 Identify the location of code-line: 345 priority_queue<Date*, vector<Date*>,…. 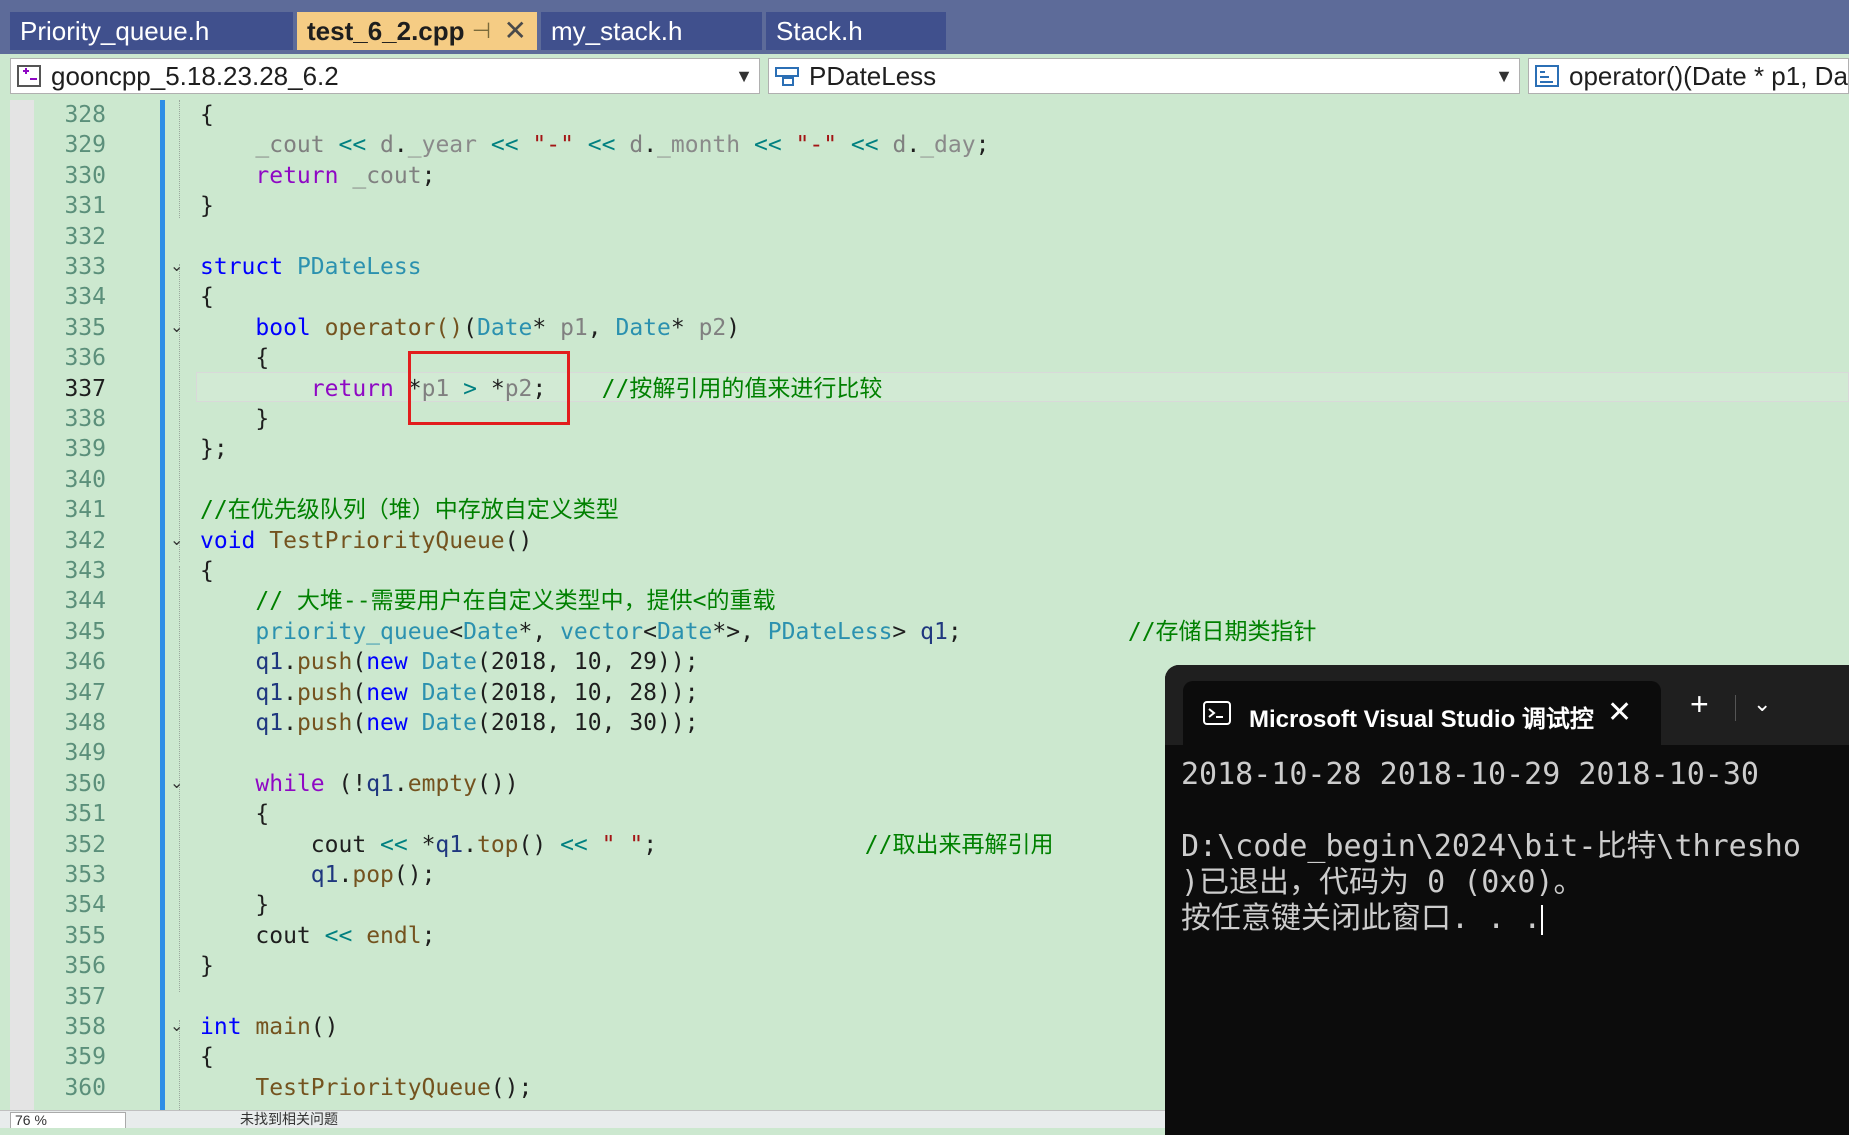
(924, 632).